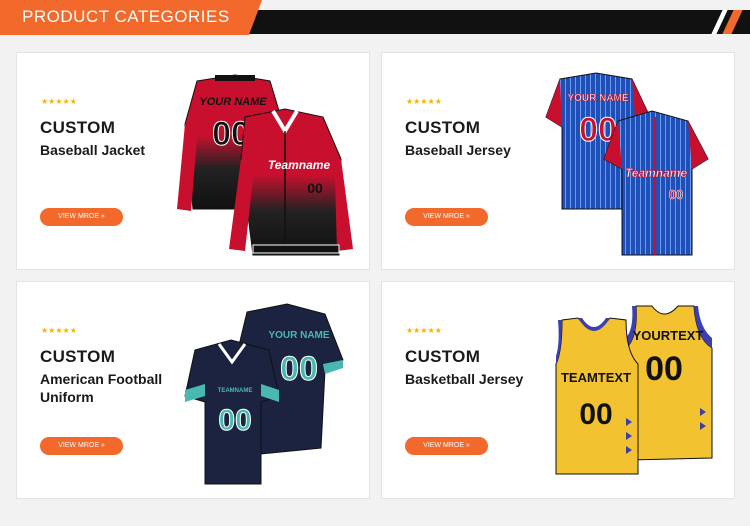 This screenshot has height=526, width=750. What do you see at coordinates (596, 377) in the screenshot?
I see `front-name-text: TEAMTEXT` at bounding box center [596, 377].